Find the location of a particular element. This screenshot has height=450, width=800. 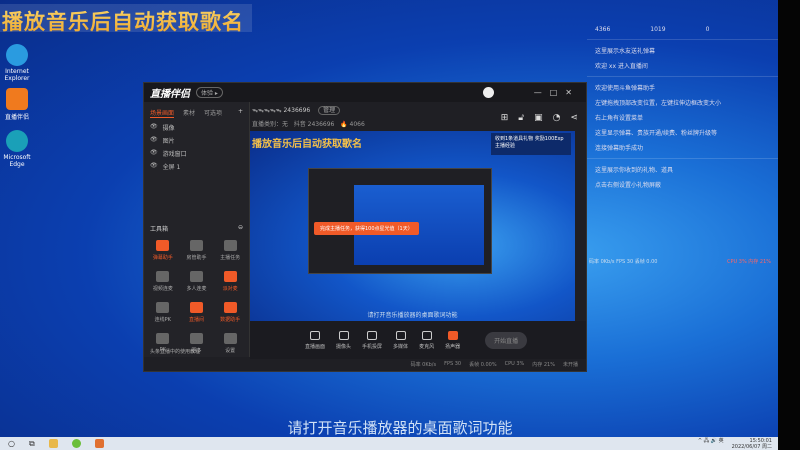

bottom-button: 摄像头 is located at coordinates (343, 340).